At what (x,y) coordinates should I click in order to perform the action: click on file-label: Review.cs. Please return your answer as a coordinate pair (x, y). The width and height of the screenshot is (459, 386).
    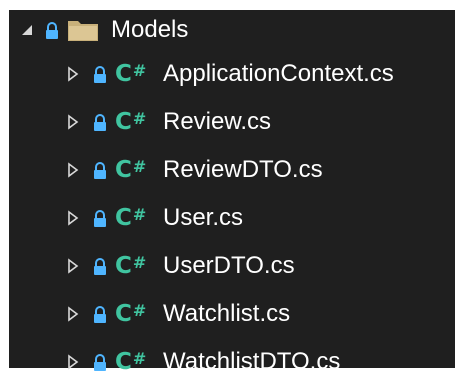
    Looking at the image, I should click on (217, 121).